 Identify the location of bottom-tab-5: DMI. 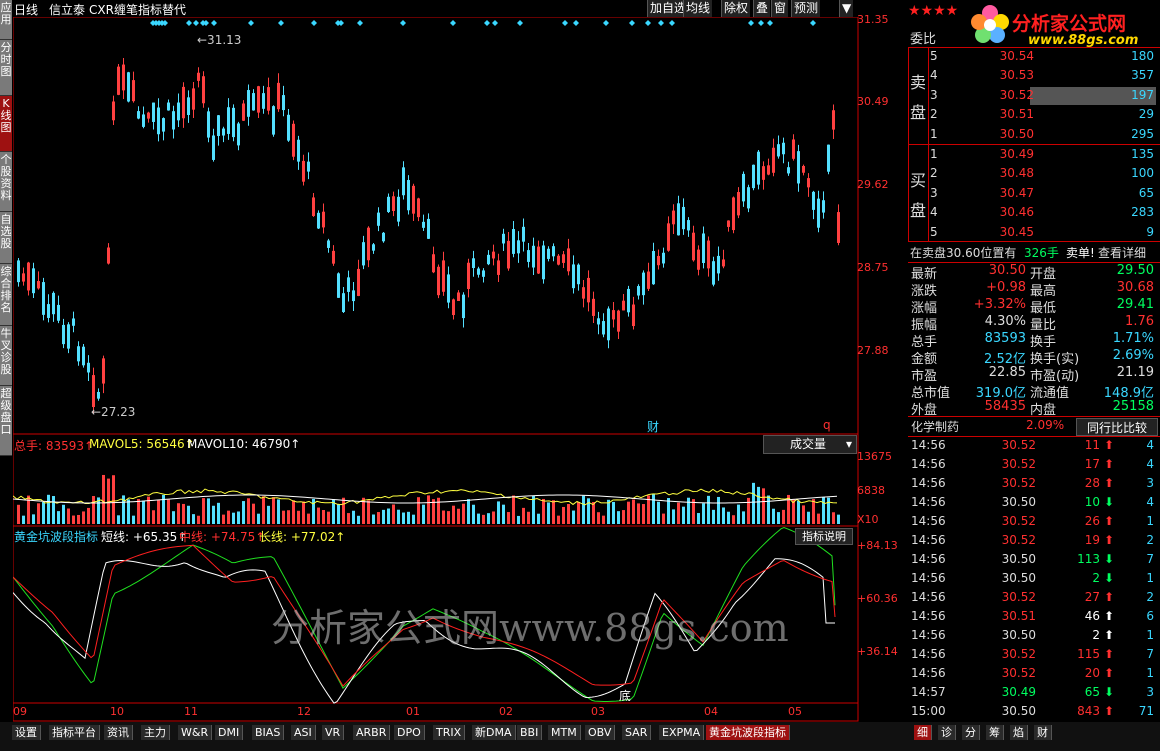
(229, 732).